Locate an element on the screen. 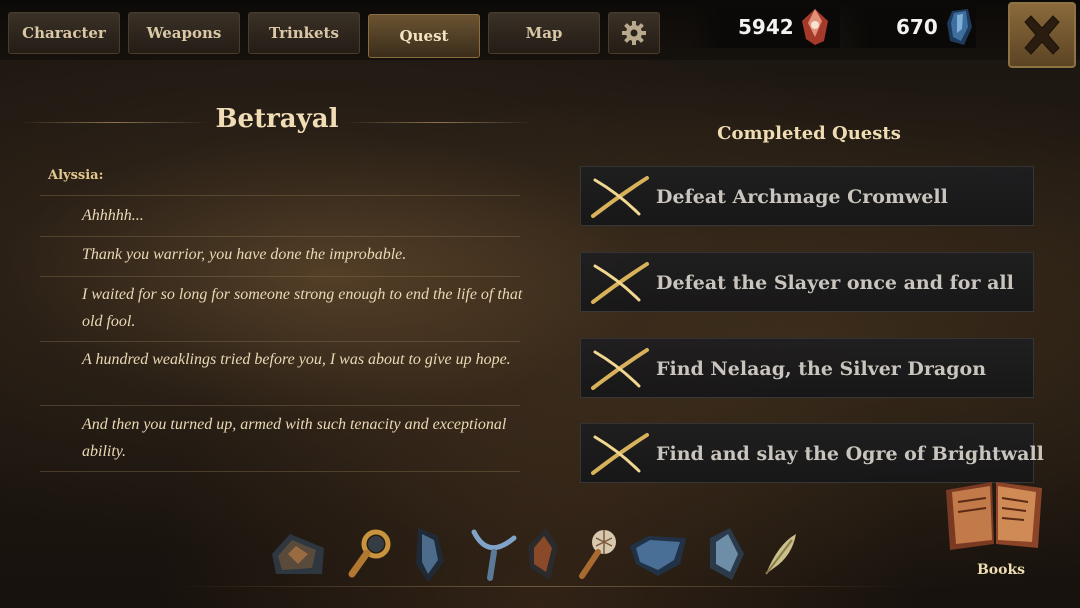  gear-icon is located at coordinates (634, 33).